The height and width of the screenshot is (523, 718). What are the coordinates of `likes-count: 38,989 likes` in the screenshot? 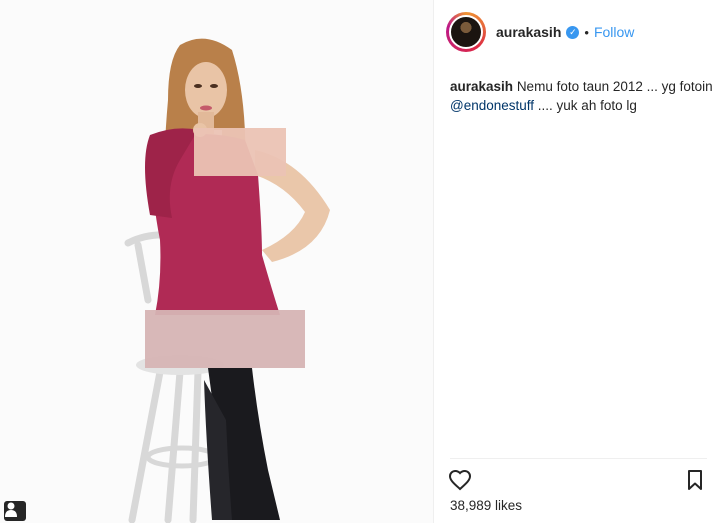 It's located at (486, 505).